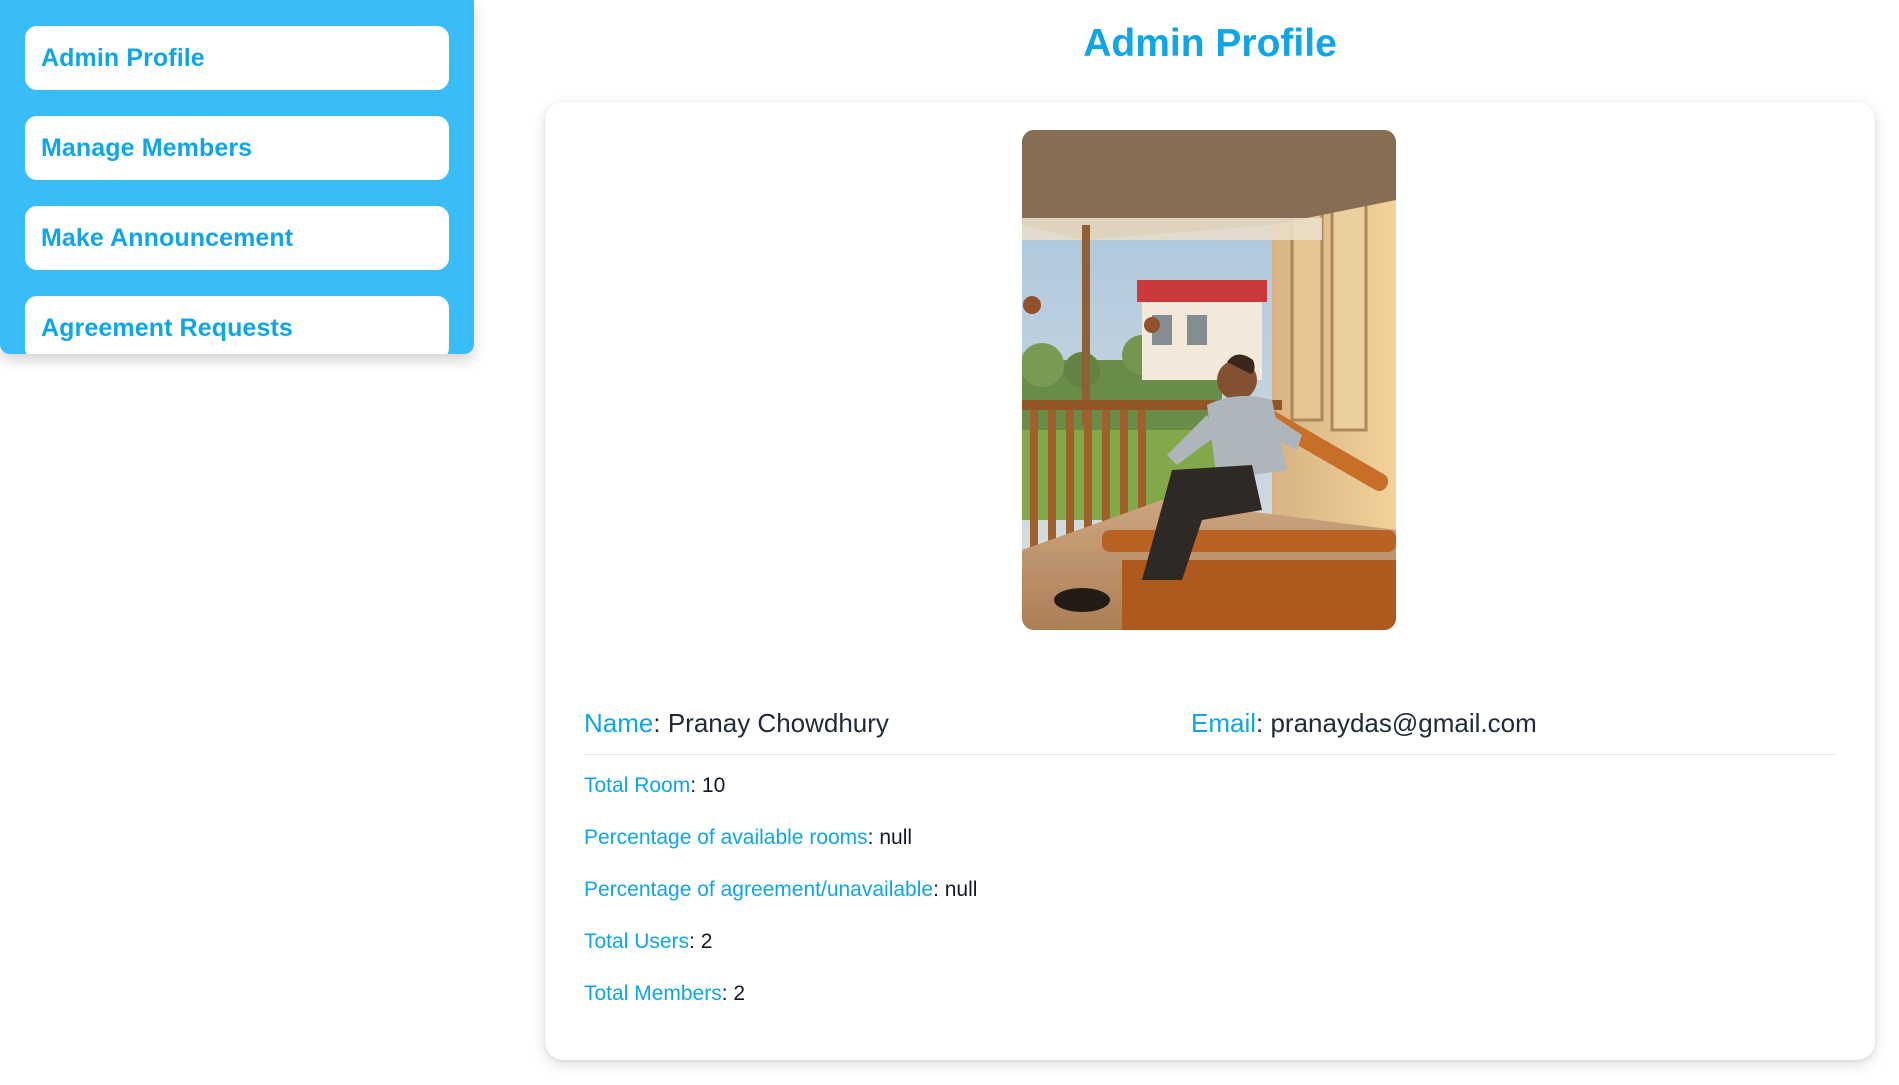  I want to click on sidebar-item-make-announcement: Make Announcement, so click(237, 238).